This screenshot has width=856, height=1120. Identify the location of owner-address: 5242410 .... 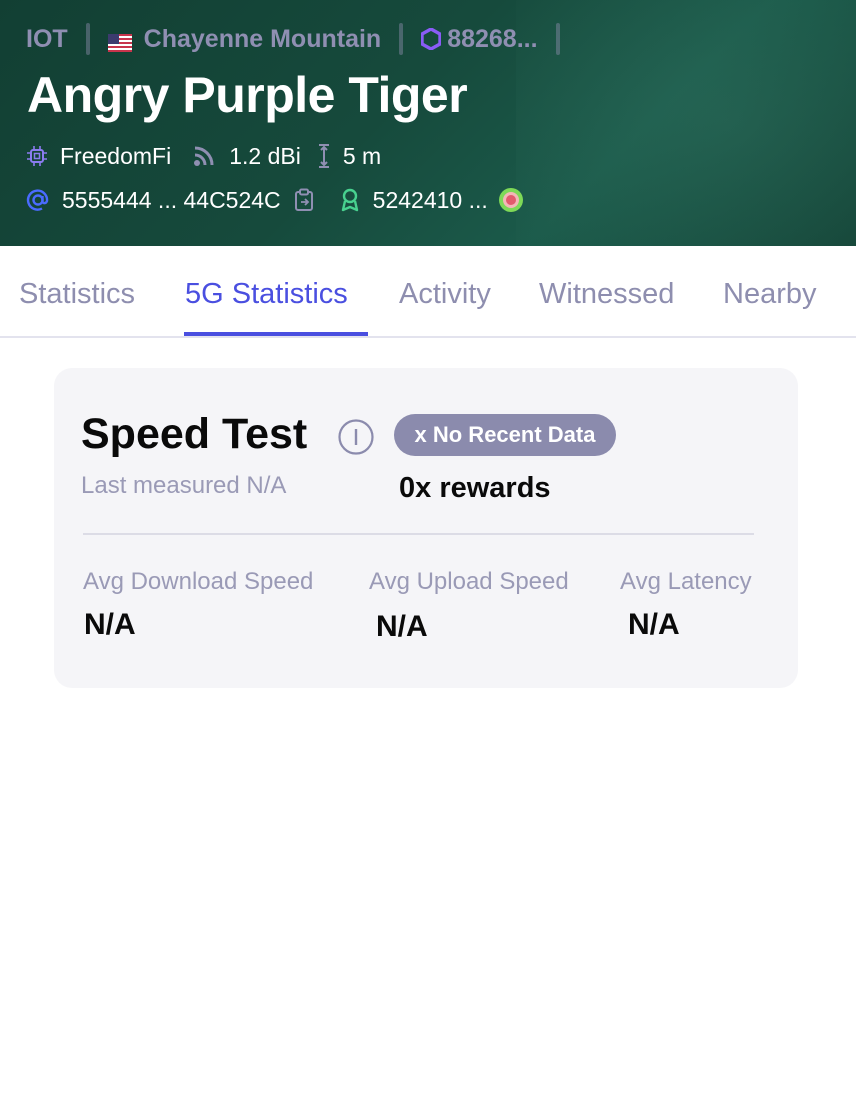
(430, 200).